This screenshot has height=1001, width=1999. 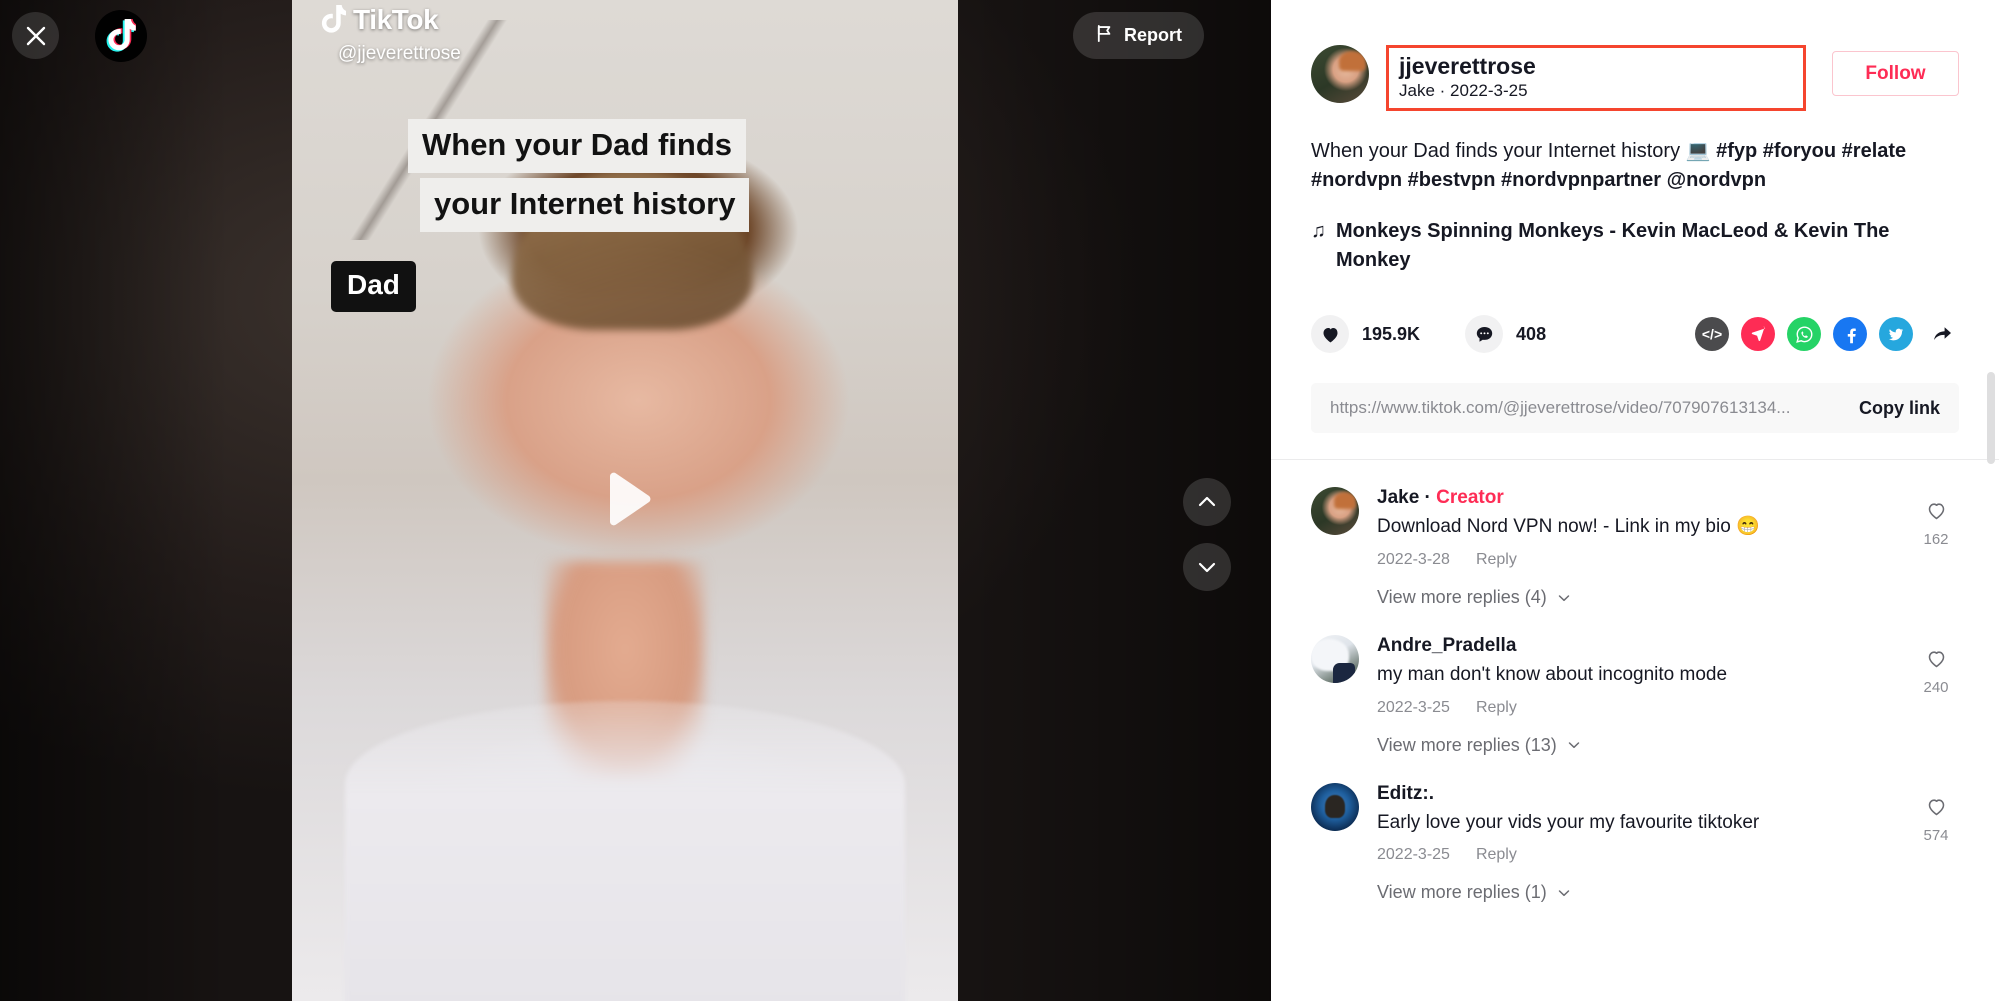 What do you see at coordinates (1531, 333) in the screenshot?
I see `comment-count: 408` at bounding box center [1531, 333].